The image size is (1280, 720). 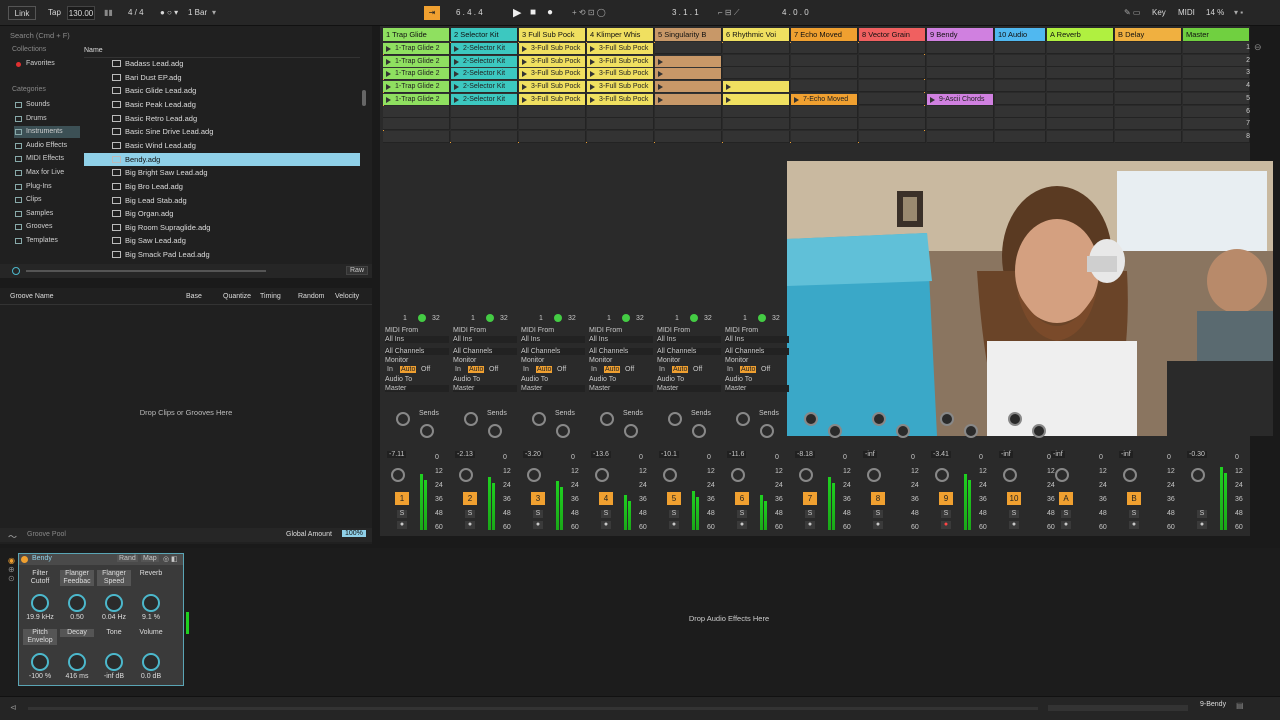 I want to click on browser-file-item: Big Room Supraglide.adg, so click(x=222, y=227).